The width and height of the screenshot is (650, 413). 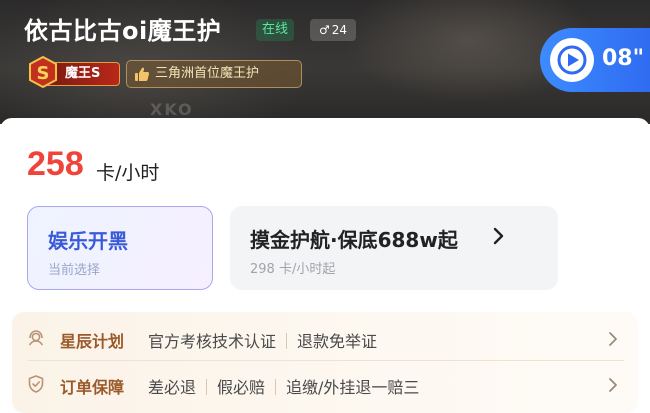 What do you see at coordinates (74, 270) in the screenshot?
I see `option-subtitle: 当前选择` at bounding box center [74, 270].